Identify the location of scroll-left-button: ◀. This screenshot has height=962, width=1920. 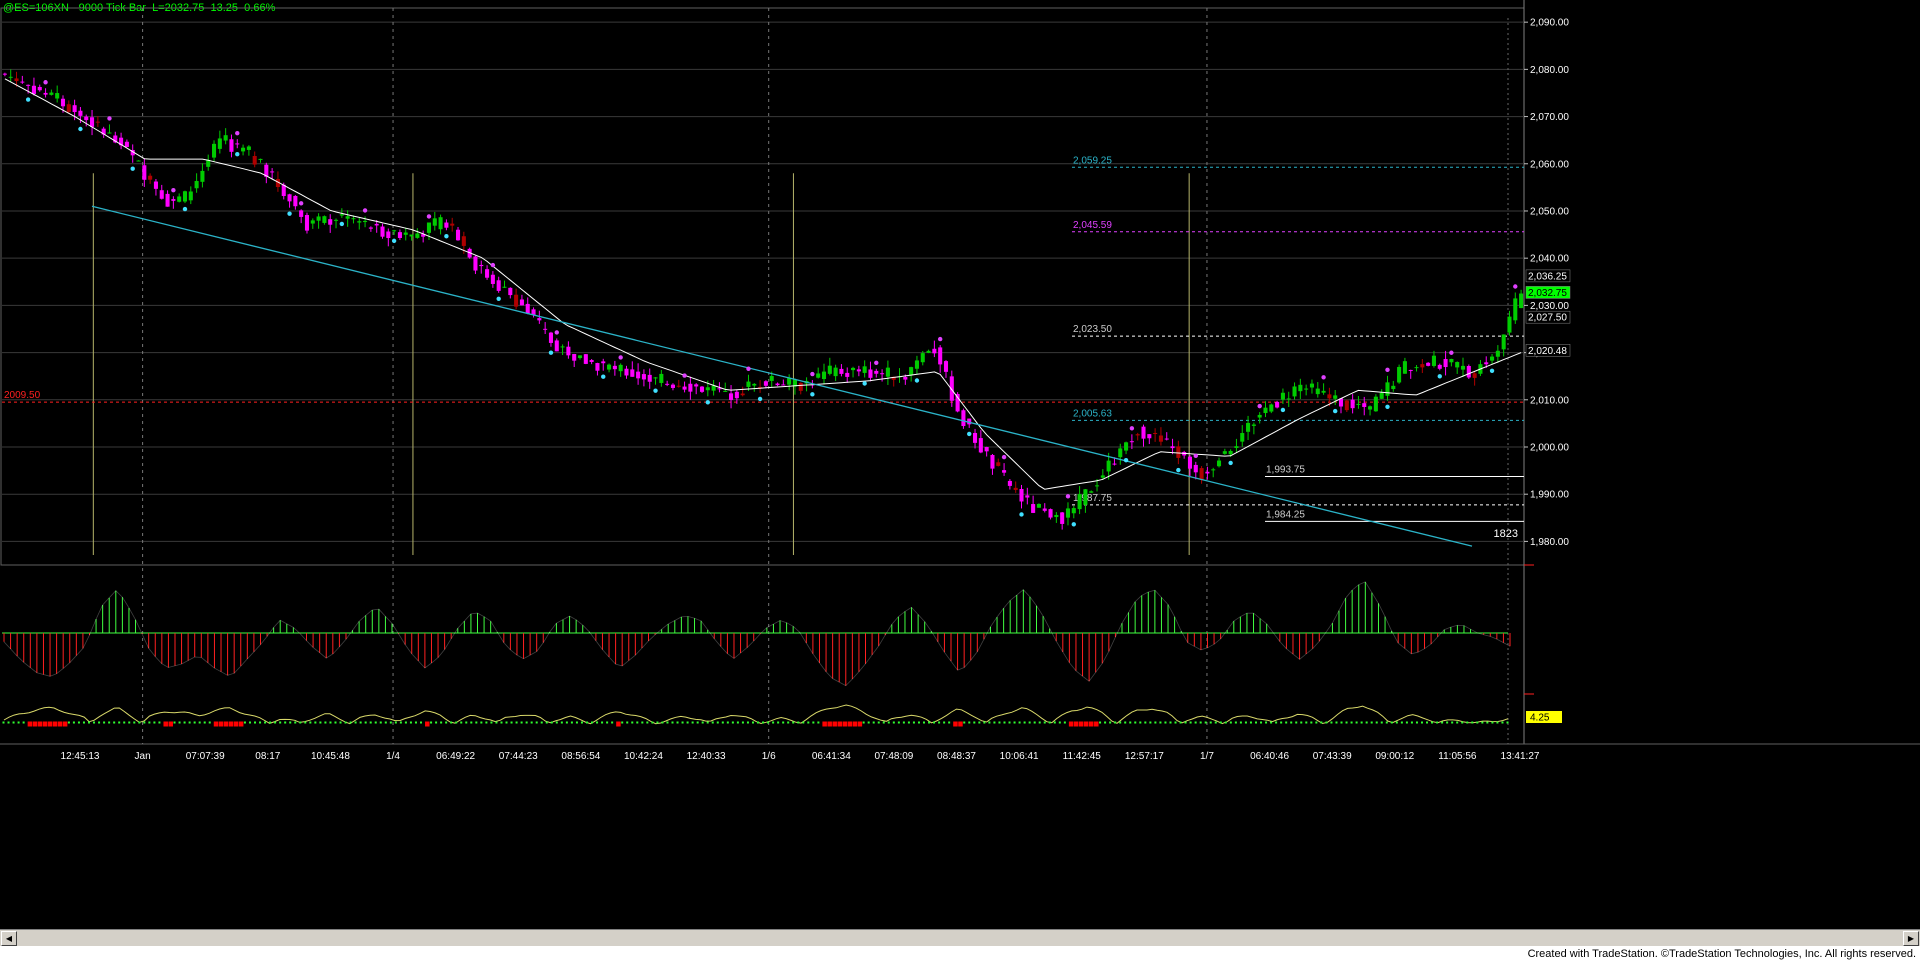
(9, 938).